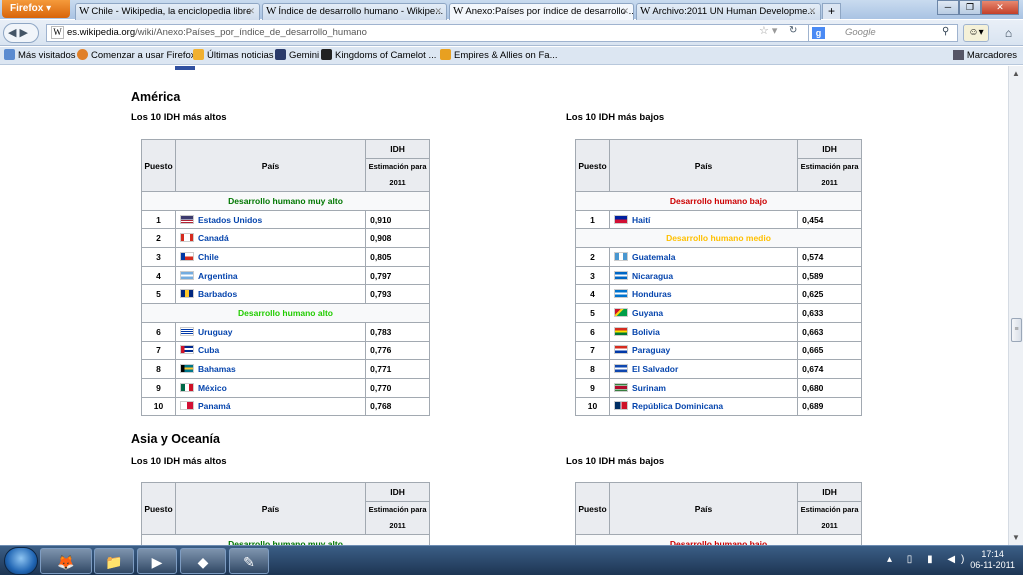 This screenshot has height=575, width=1023. Describe the element at coordinates (883, 33) in the screenshot. I see `search-input: g Google` at that location.